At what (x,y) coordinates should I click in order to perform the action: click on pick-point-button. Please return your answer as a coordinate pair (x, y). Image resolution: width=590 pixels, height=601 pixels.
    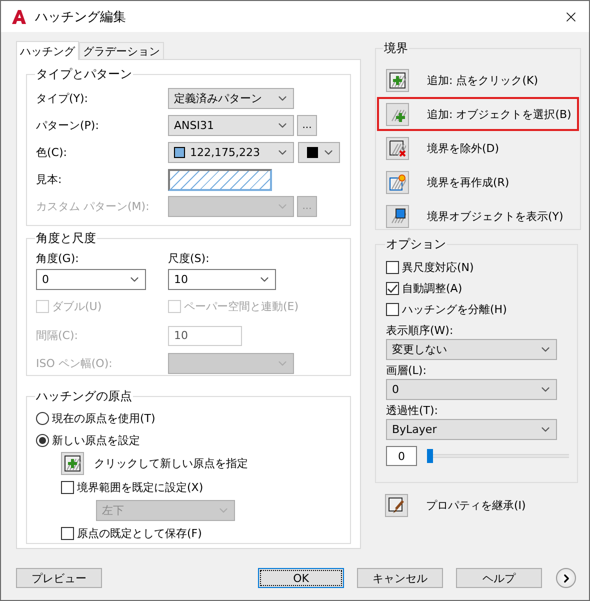
    Looking at the image, I should click on (72, 463).